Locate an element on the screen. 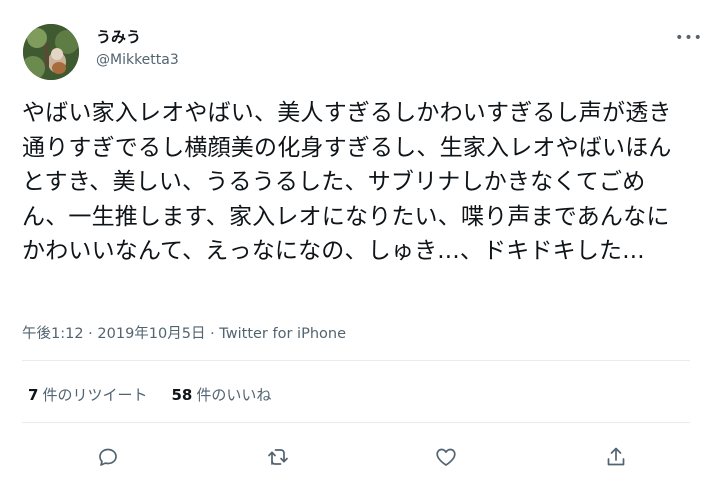 The width and height of the screenshot is (712, 494). retweet-icon is located at coordinates (278, 457).